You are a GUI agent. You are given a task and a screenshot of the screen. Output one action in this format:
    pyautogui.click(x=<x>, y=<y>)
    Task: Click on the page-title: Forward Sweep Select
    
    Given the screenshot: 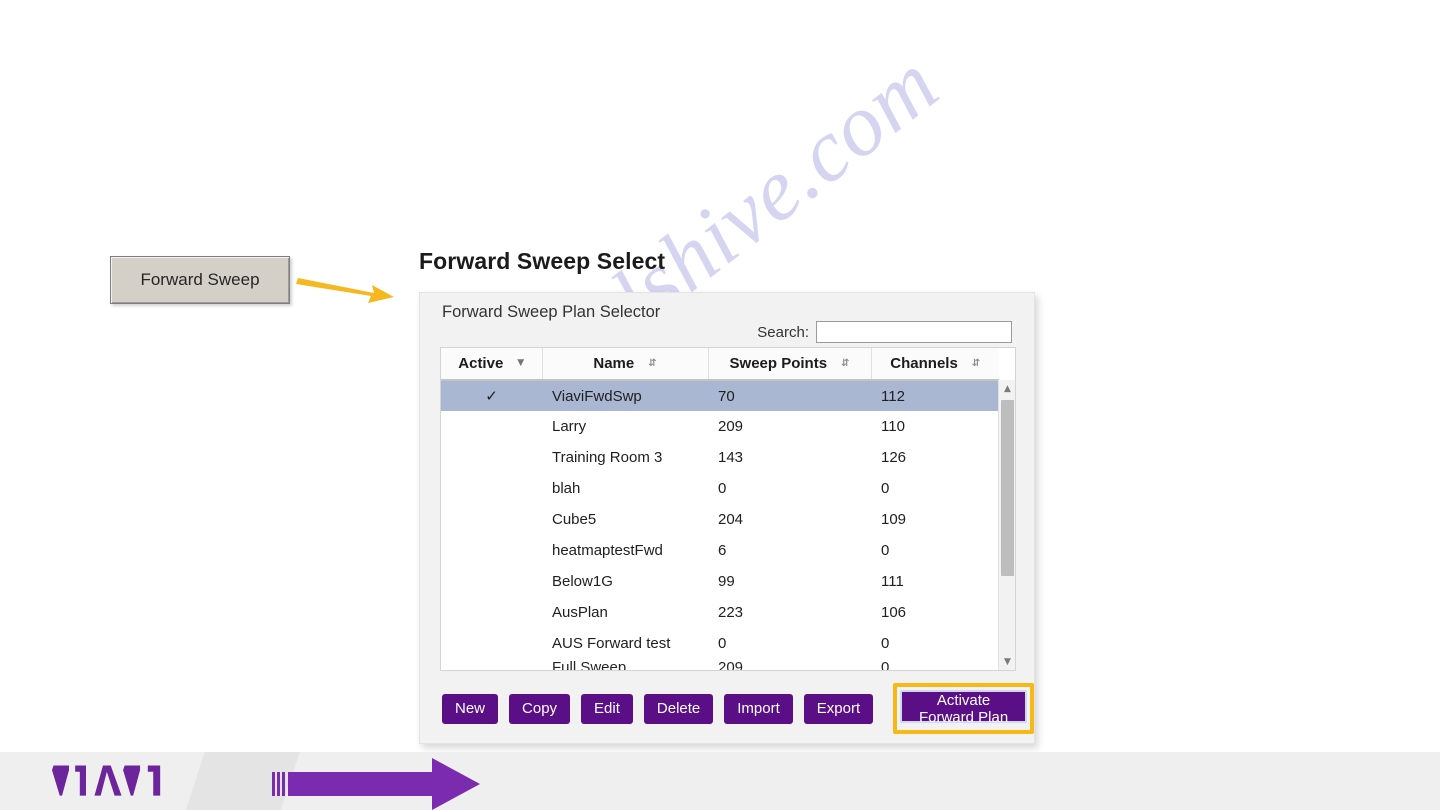 What is the action you would take?
    pyautogui.click(x=542, y=261)
    